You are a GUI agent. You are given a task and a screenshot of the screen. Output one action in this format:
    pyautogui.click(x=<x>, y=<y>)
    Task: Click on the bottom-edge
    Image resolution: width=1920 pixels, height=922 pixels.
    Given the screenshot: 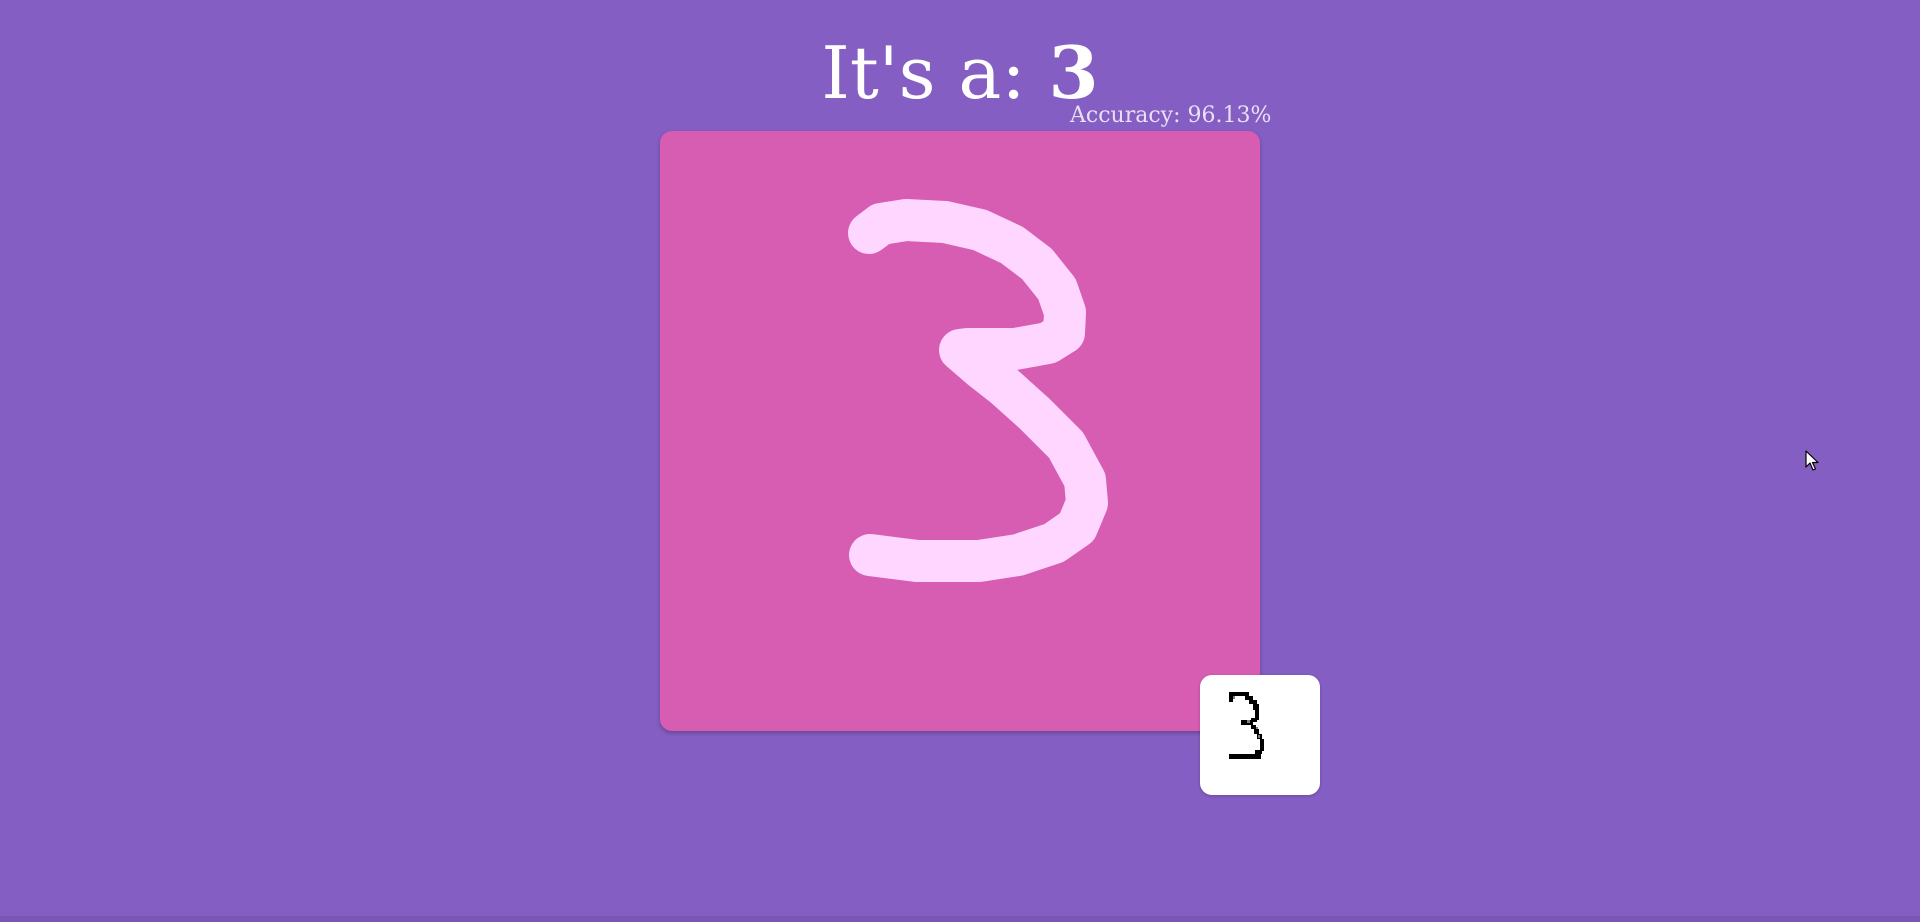 What is the action you would take?
    pyautogui.click(x=960, y=919)
    